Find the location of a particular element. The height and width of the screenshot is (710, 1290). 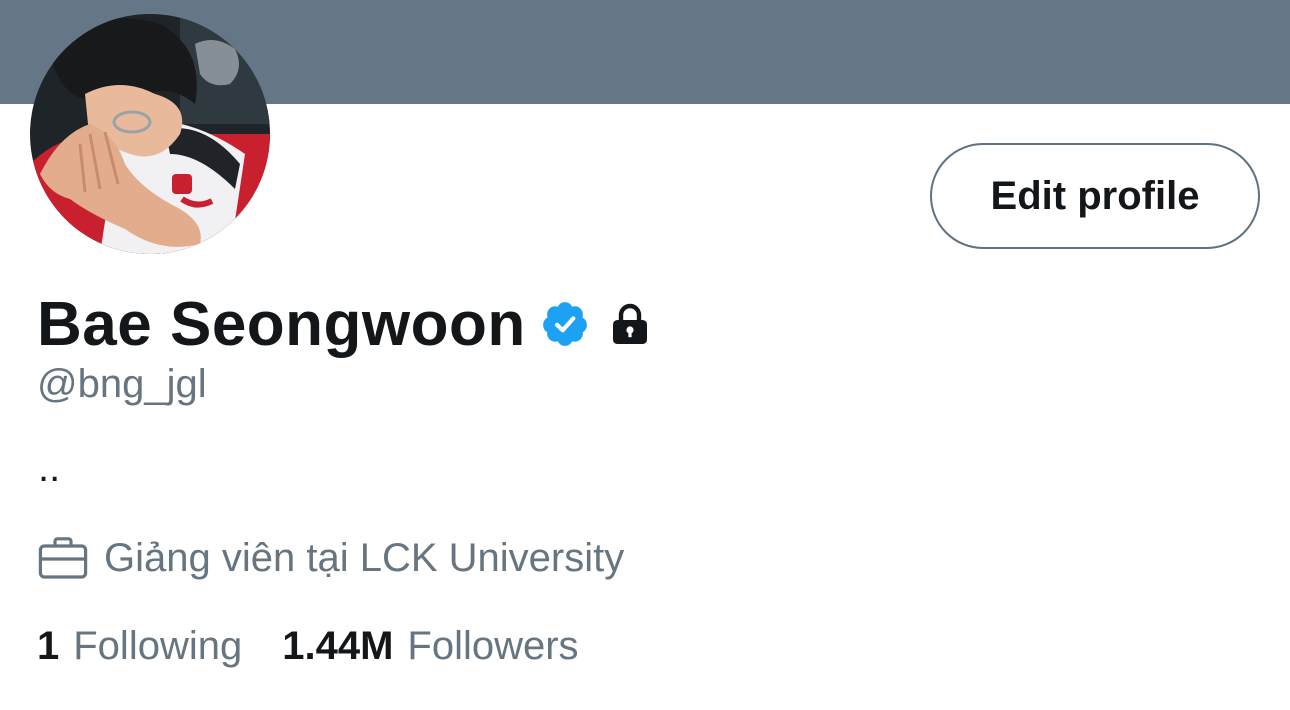

profile-bio: .. is located at coordinates (49, 468).